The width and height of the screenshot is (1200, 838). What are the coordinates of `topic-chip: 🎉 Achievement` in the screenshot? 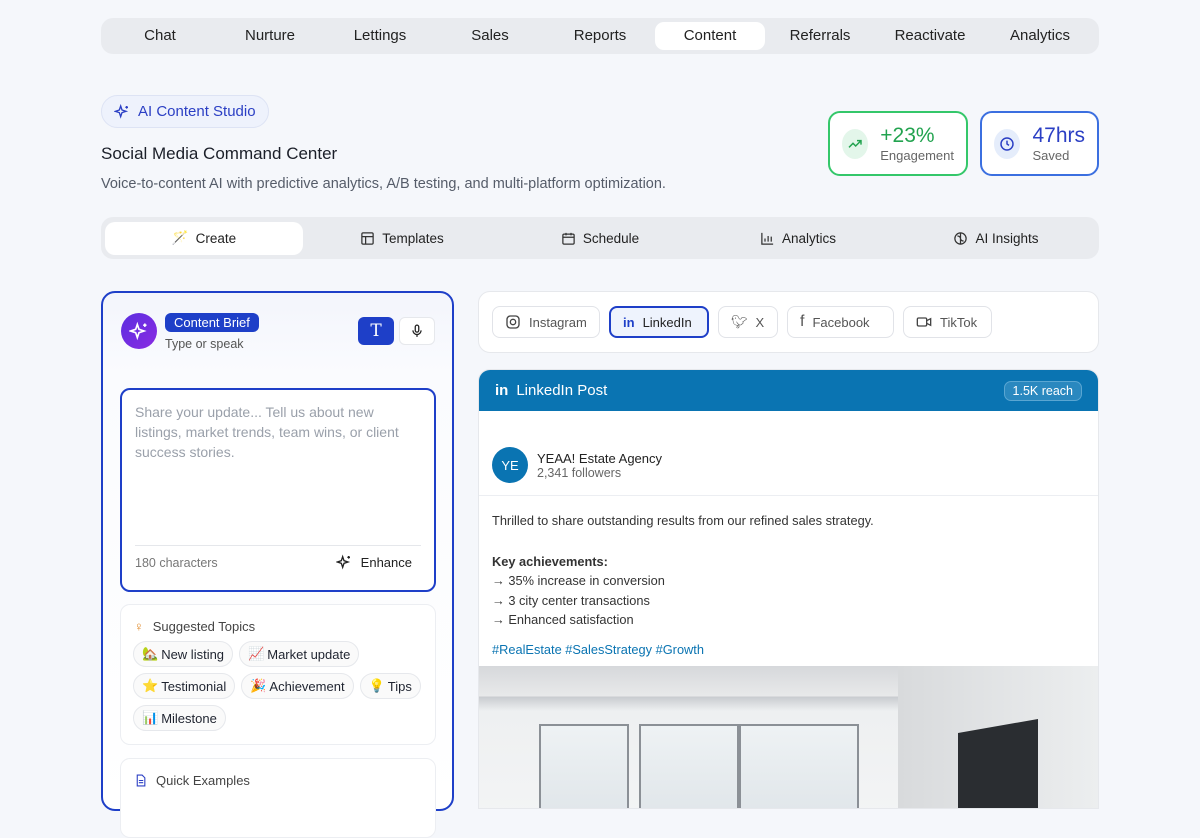 It's located at (297, 686).